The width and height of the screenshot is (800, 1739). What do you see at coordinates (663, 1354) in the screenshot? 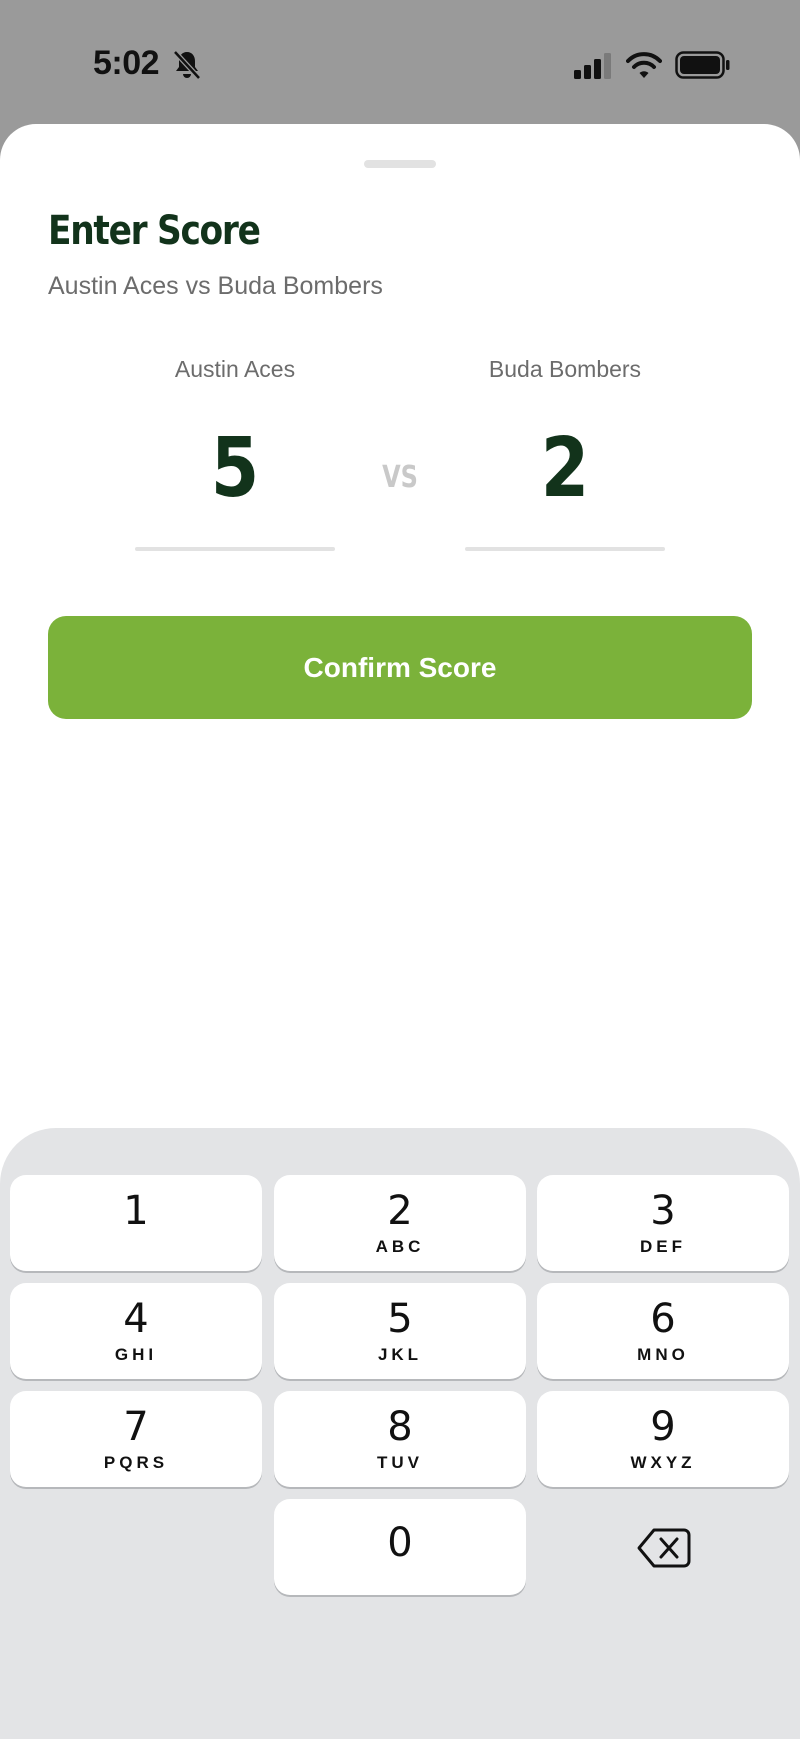
I see `key-letters: MNO` at bounding box center [663, 1354].